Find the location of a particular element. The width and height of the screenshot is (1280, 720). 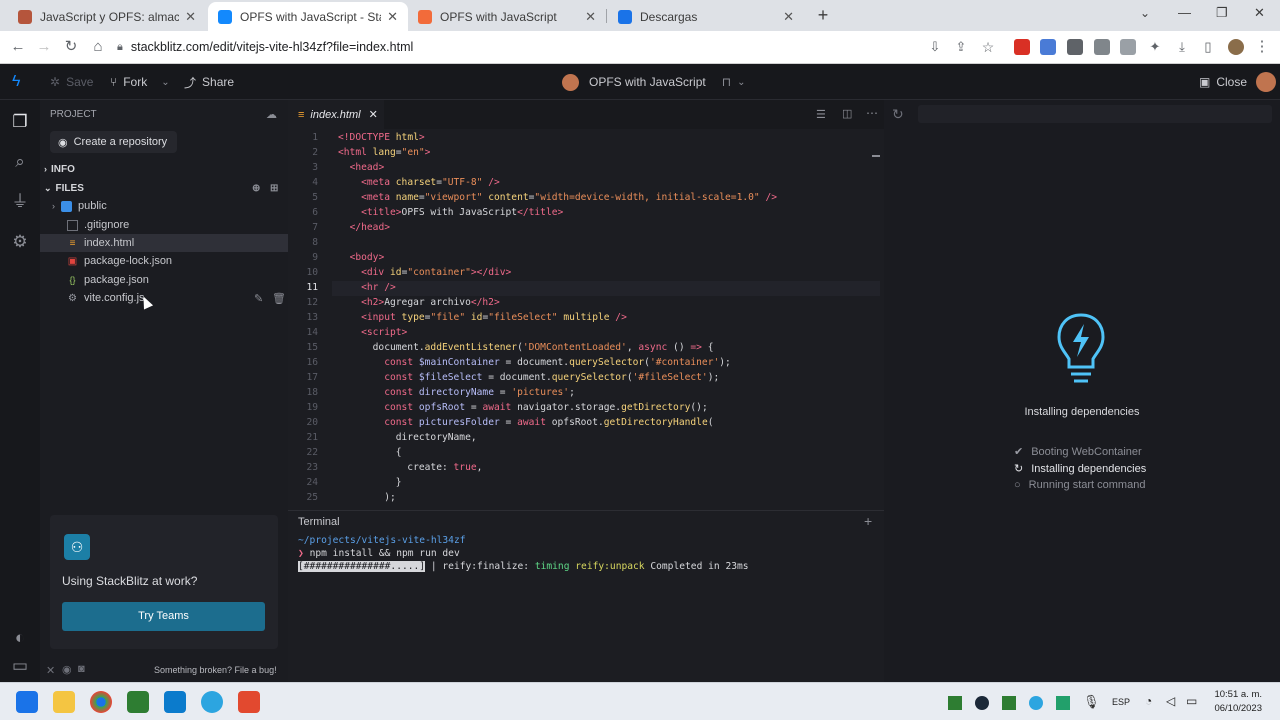

layout-icon: ▭ is located at coordinates (20, 666).